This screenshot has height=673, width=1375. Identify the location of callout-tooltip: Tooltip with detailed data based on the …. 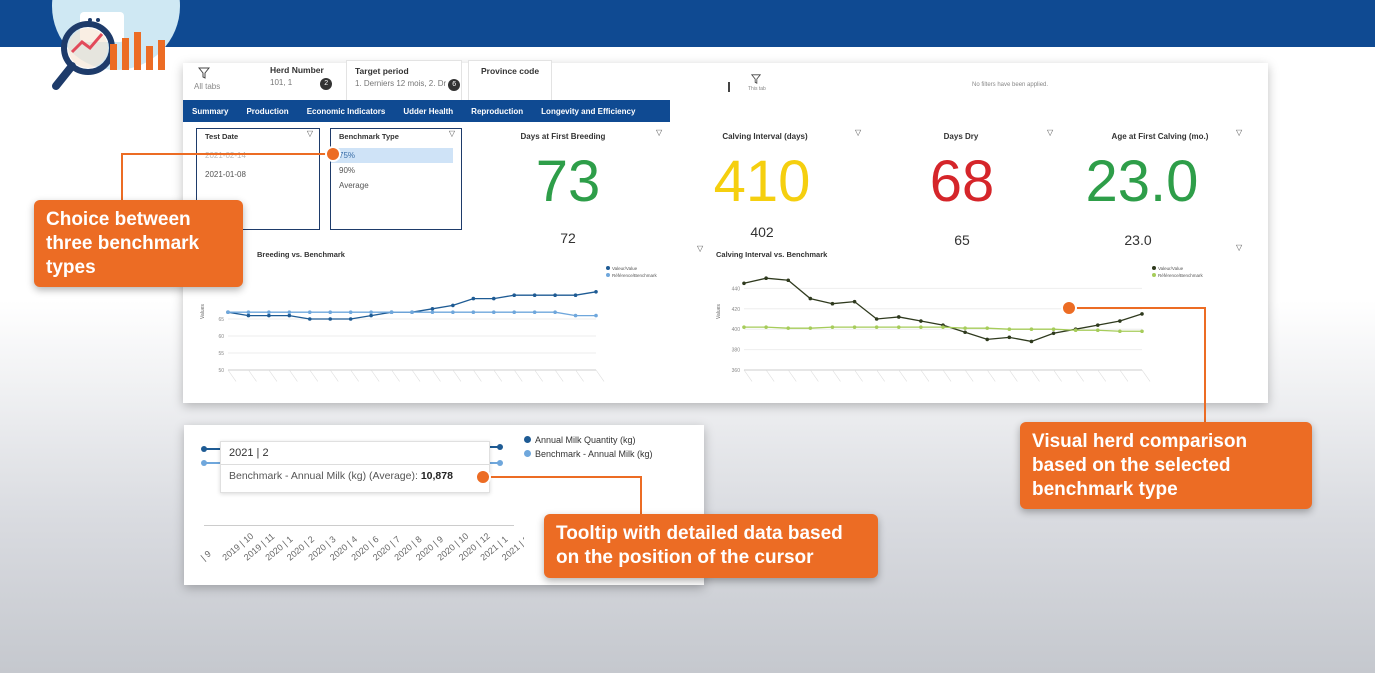
(711, 546).